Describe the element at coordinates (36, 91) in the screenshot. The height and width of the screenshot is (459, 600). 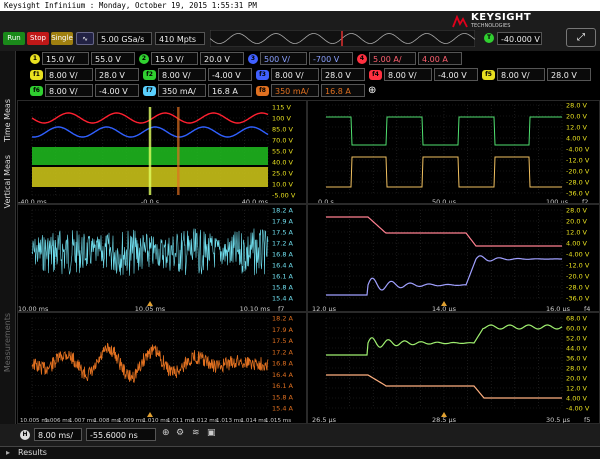
I see `function-f6-chip: f6` at that location.